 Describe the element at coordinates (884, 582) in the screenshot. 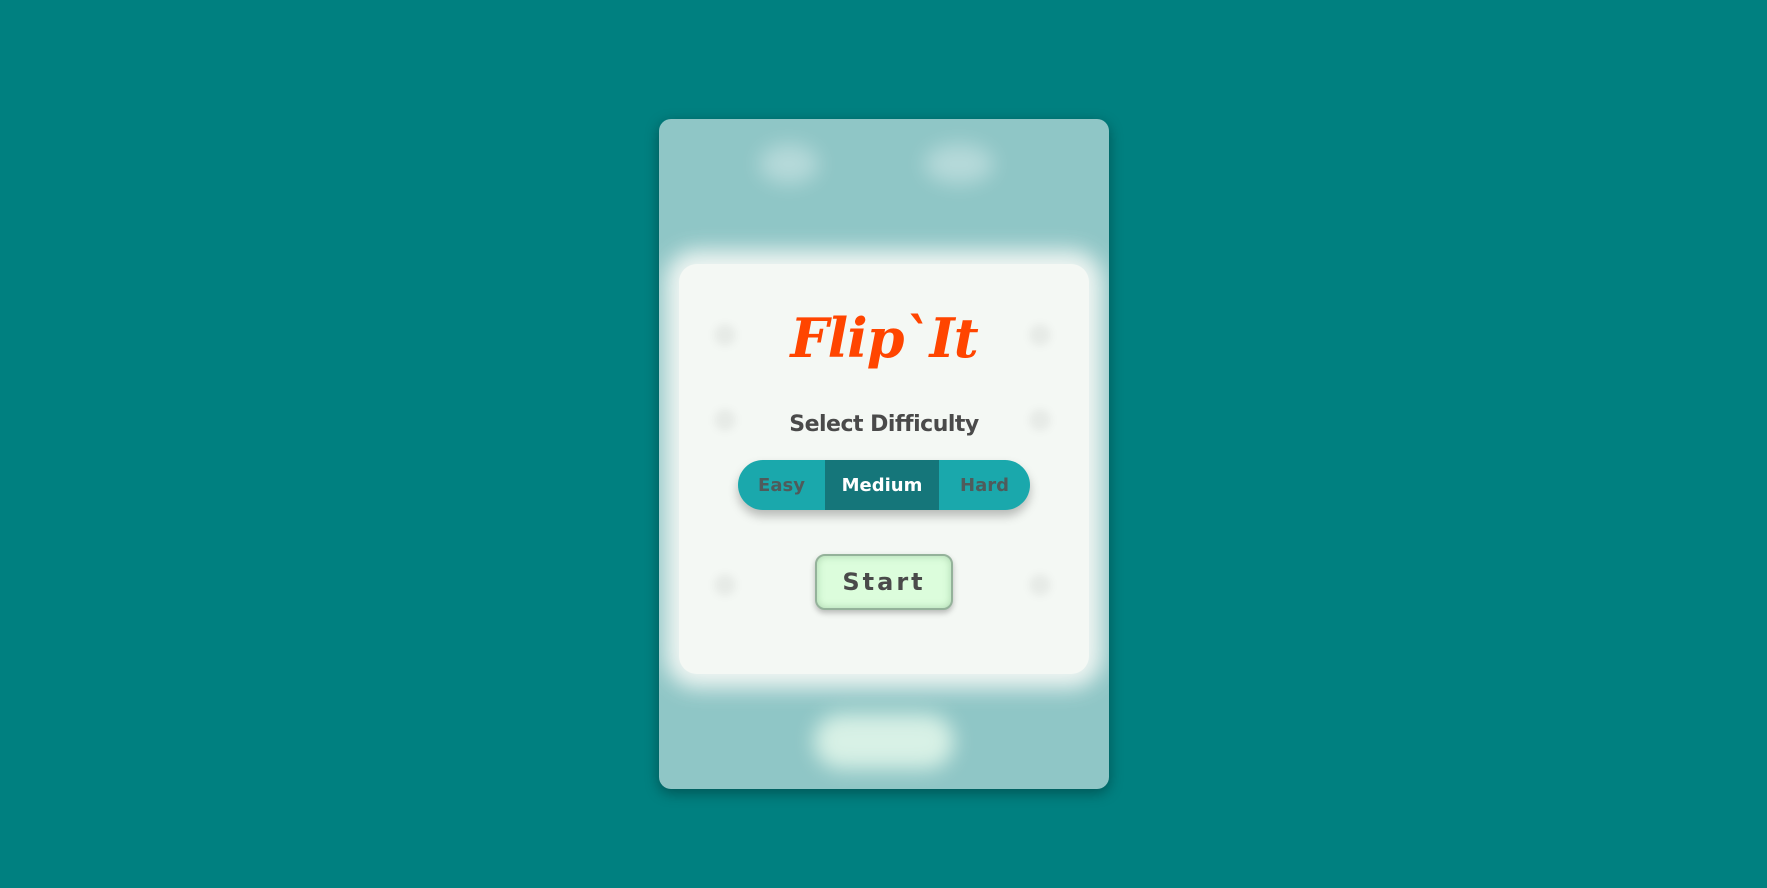

I see `start-button: Start` at that location.